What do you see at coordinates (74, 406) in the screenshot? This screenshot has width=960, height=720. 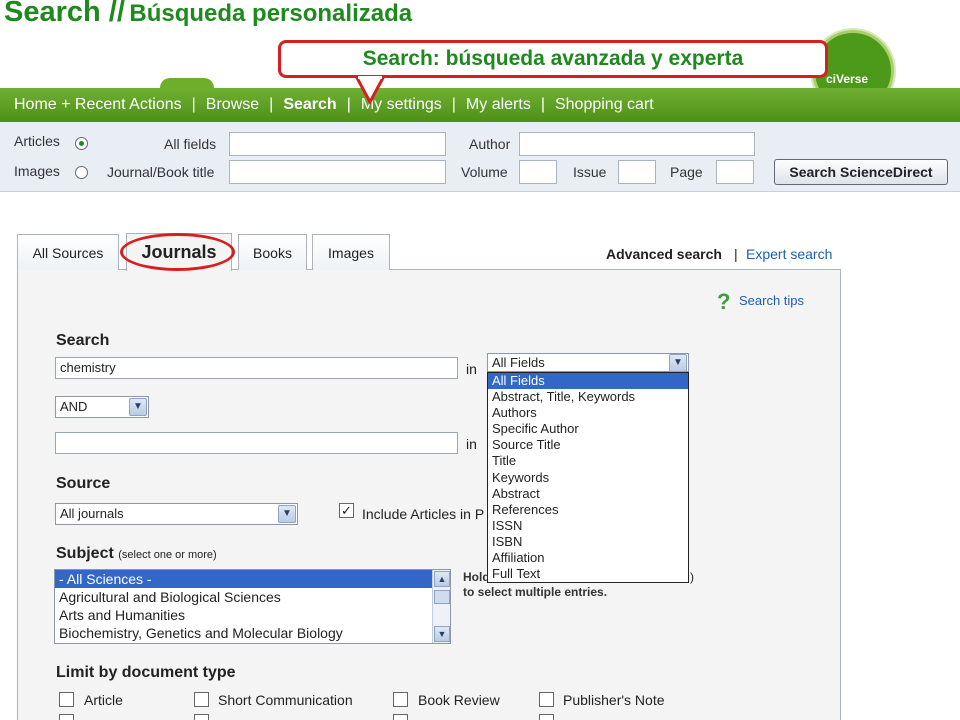 I see `boolean-operator-value: AND` at bounding box center [74, 406].